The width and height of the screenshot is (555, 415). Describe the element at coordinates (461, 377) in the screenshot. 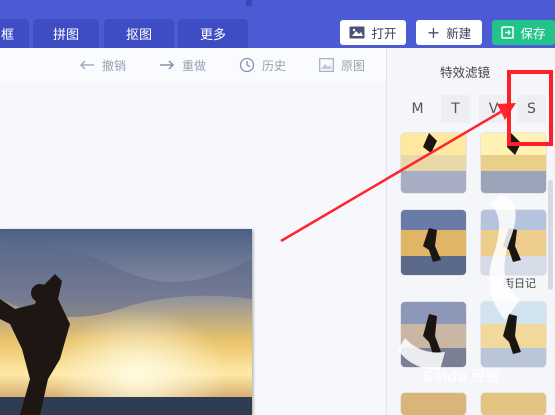

I see `watermark-text: Baidu 经验` at that location.